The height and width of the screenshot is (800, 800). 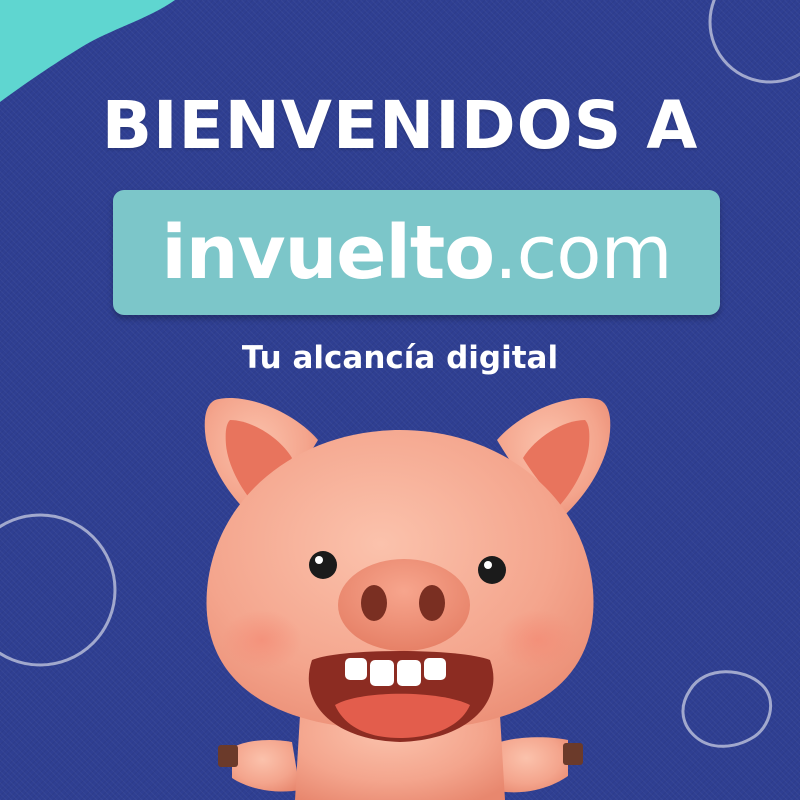 I want to click on pig-right-eye, so click(x=492, y=570).